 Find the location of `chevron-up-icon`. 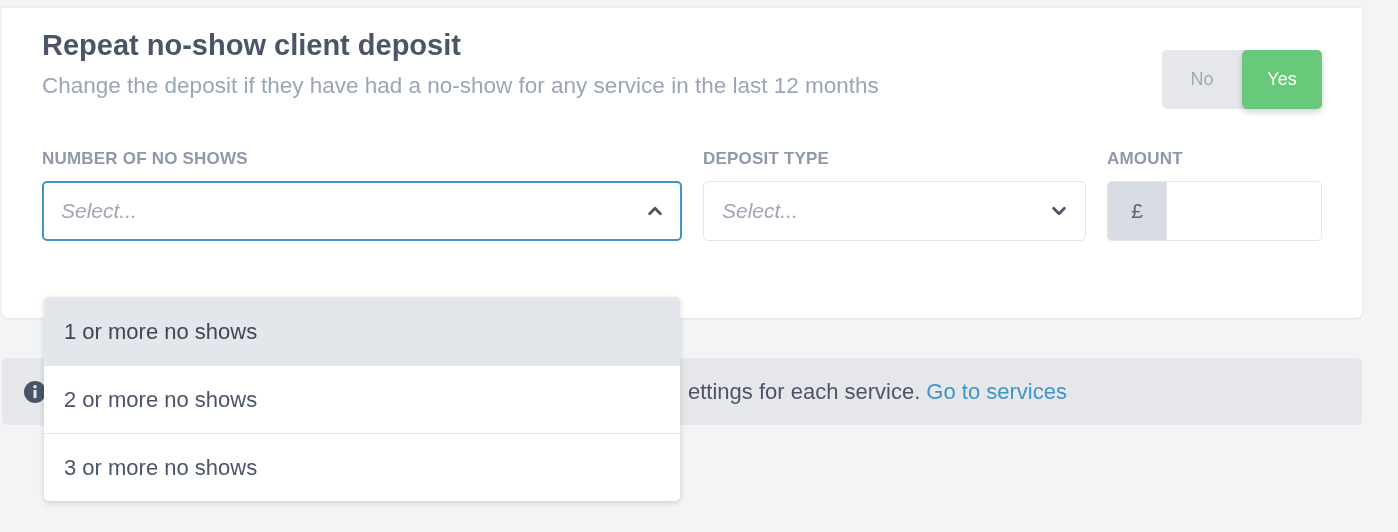

chevron-up-icon is located at coordinates (655, 211).